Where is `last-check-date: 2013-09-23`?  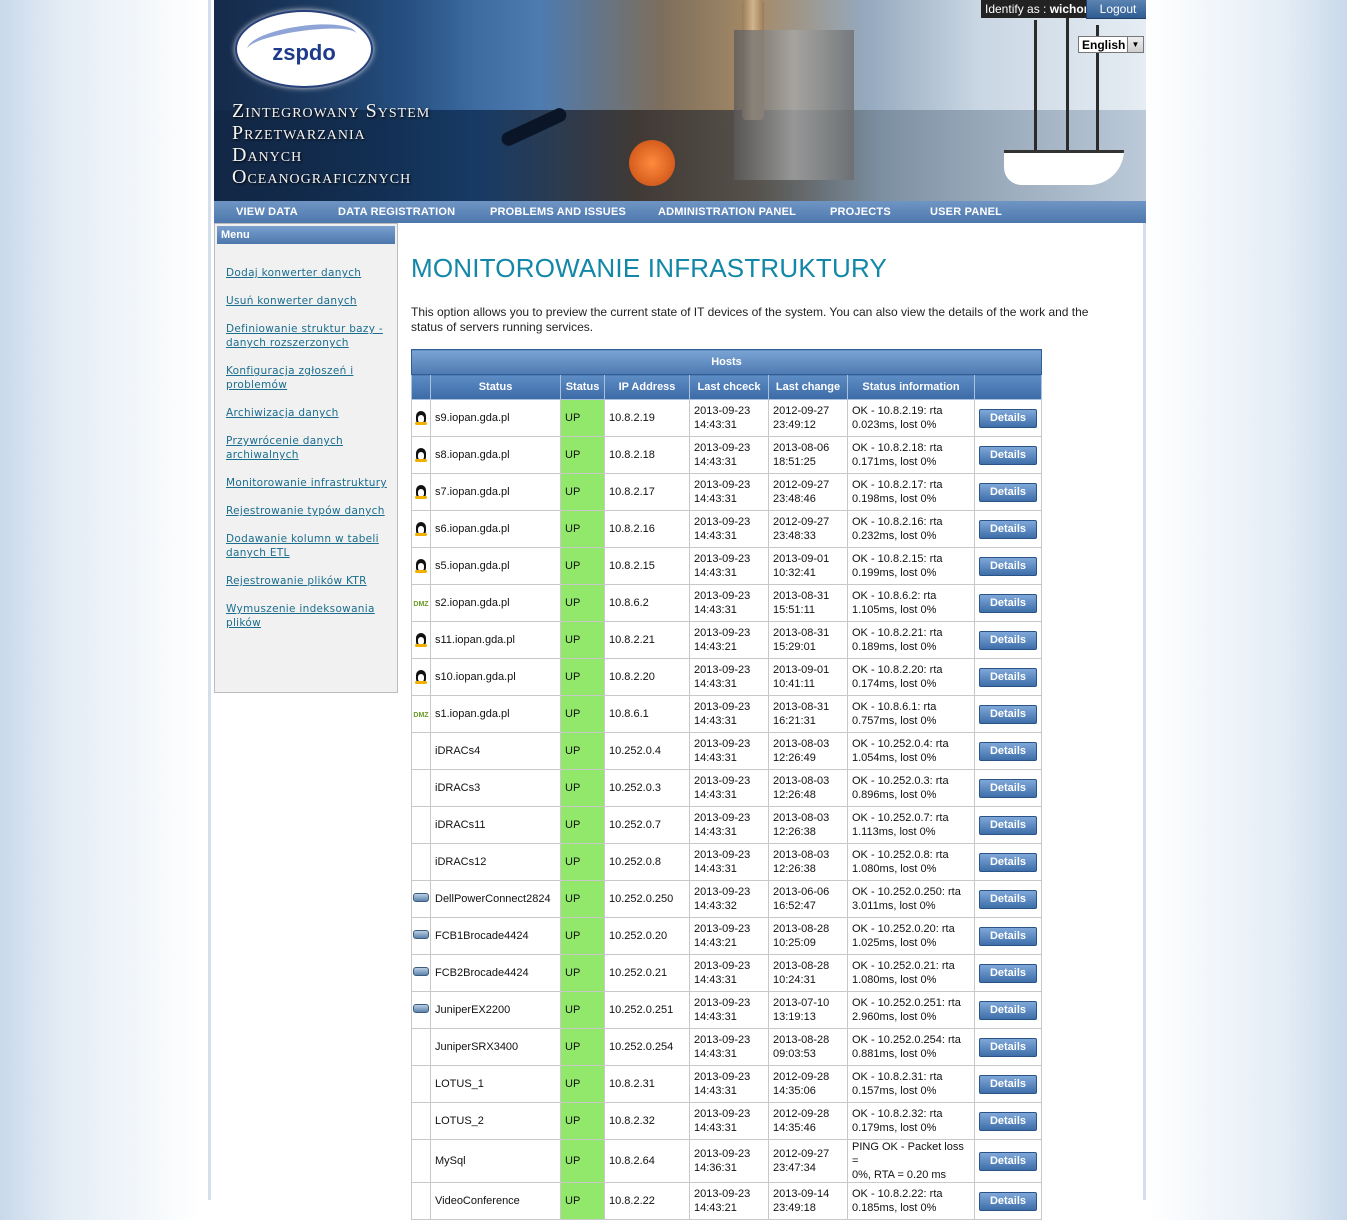
last-check-date: 2013-09-23 is located at coordinates (722, 670).